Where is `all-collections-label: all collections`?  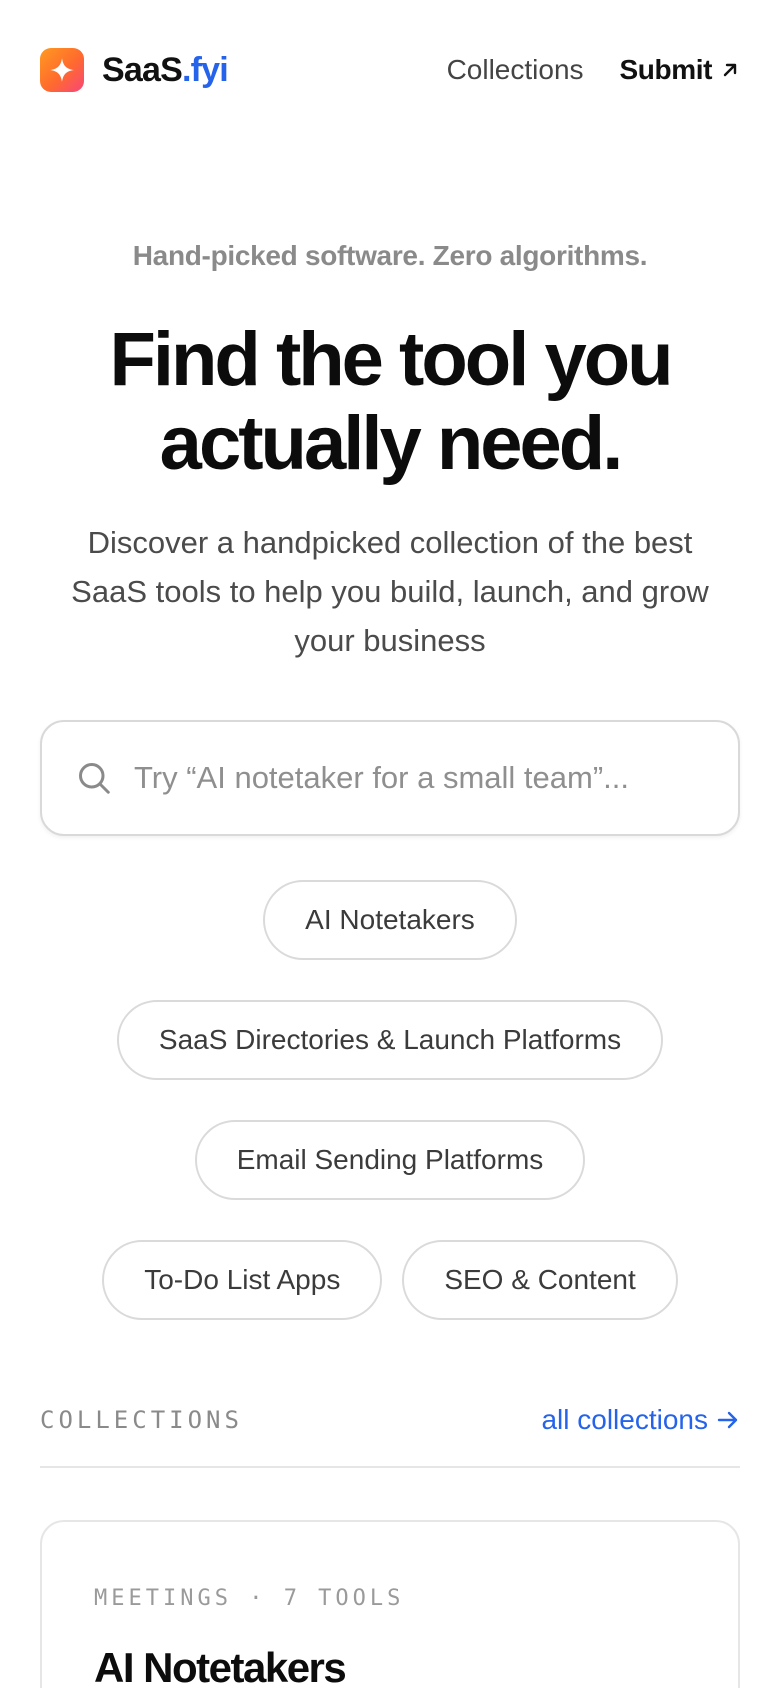 all-collections-label: all collections is located at coordinates (624, 1419).